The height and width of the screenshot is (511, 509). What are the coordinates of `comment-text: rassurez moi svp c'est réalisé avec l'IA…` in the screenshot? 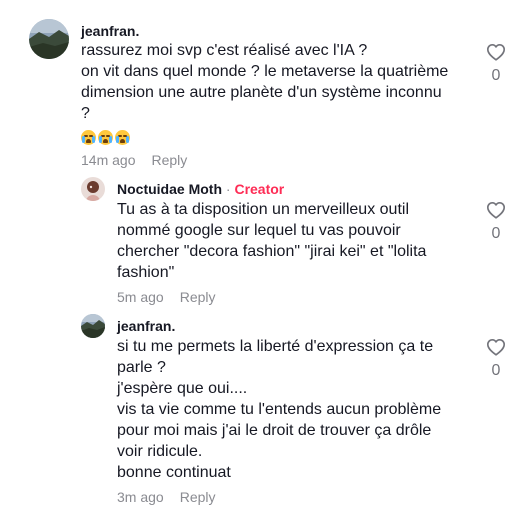 It's located at (265, 93).